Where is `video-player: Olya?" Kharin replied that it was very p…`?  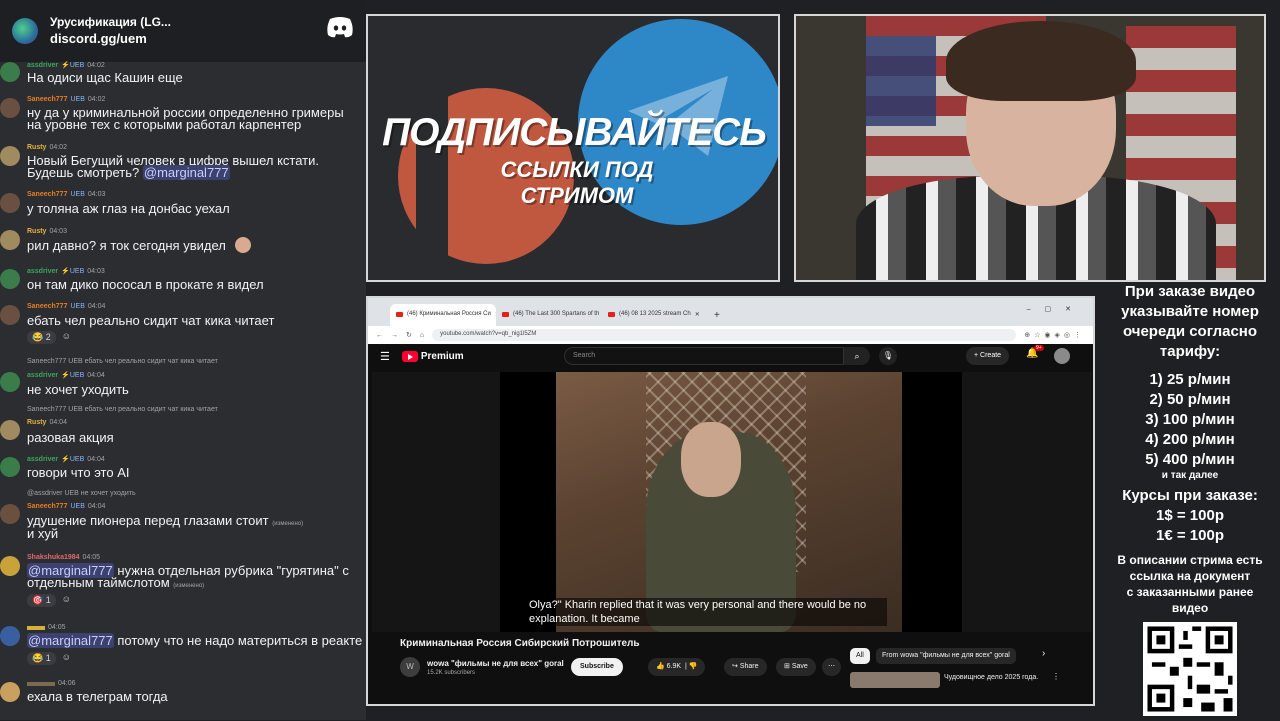 video-player: Olya?" Kharin replied that it was very p… is located at coordinates (731, 502).